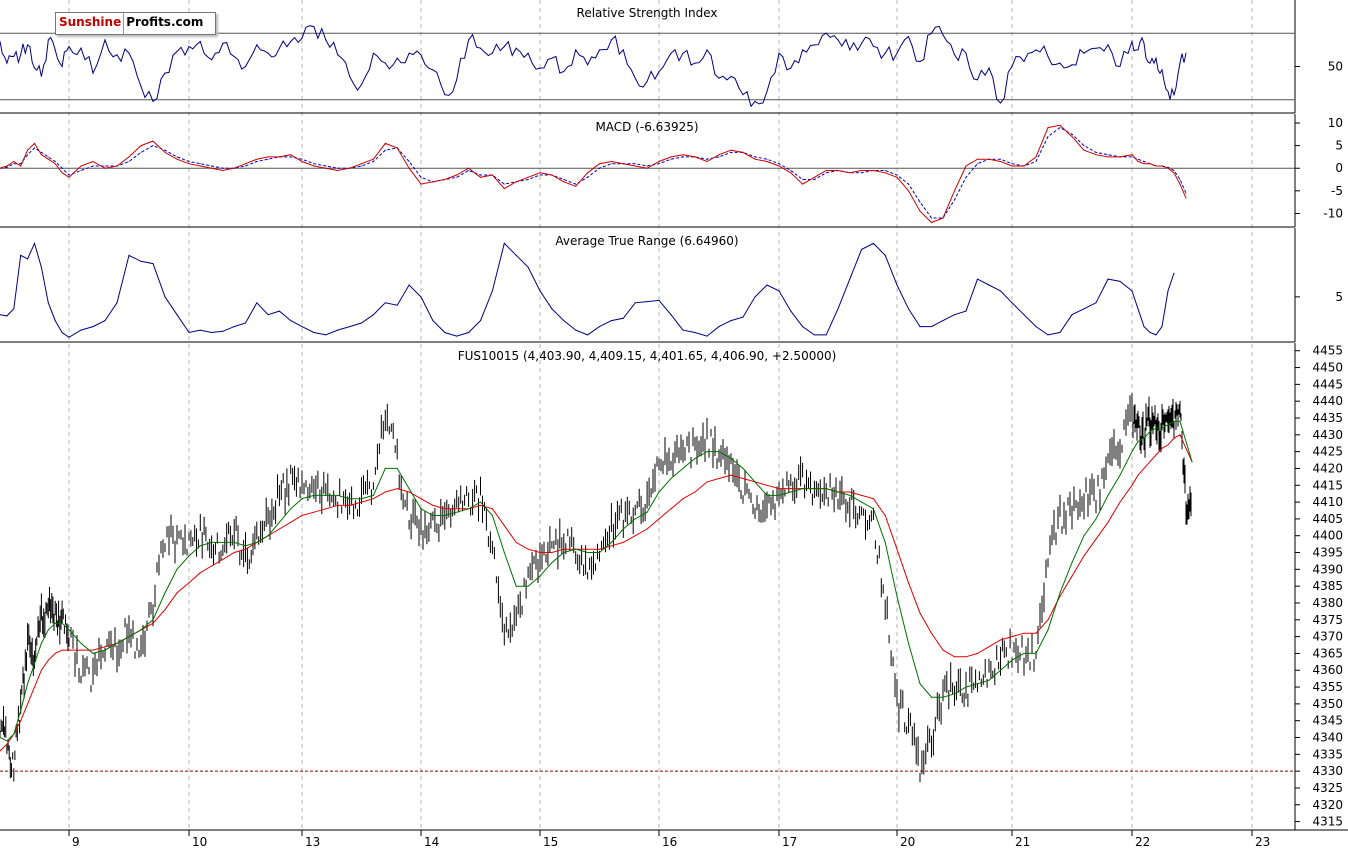 Image resolution: width=1348 pixels, height=854 pixels. Describe the element at coordinates (1327, 418) in the screenshot. I see `y-tick-label: 4435` at that location.